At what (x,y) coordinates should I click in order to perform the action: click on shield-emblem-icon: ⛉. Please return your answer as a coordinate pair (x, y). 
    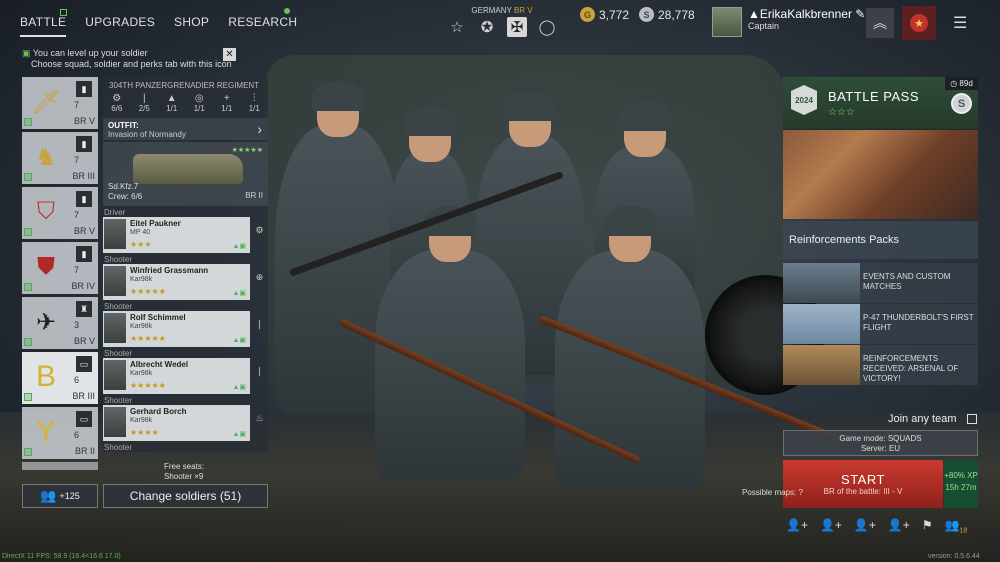
    Looking at the image, I should click on (46, 211).